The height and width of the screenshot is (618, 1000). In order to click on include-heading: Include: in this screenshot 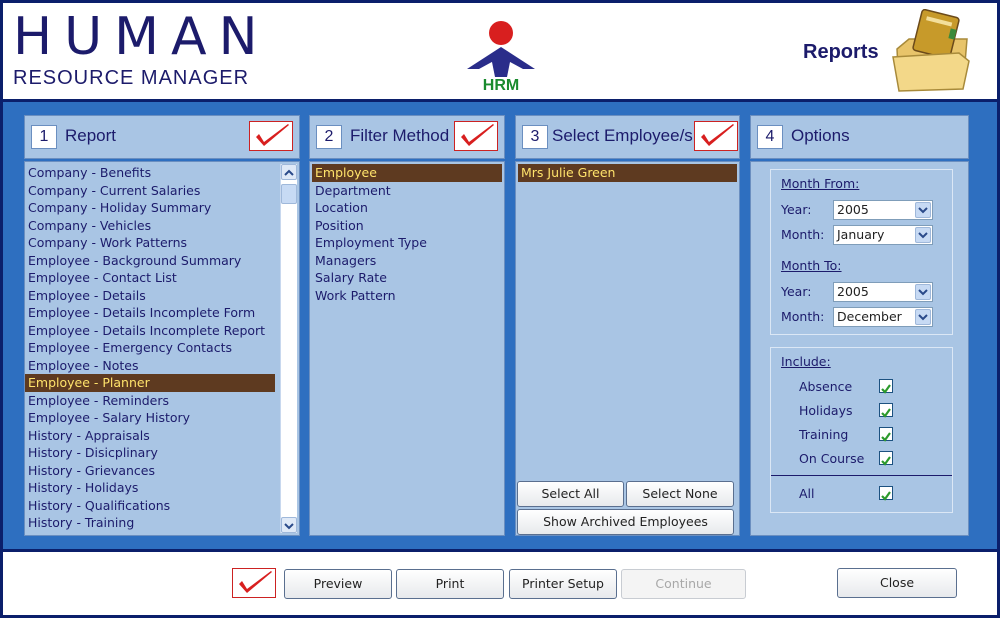, I will do `click(806, 361)`.